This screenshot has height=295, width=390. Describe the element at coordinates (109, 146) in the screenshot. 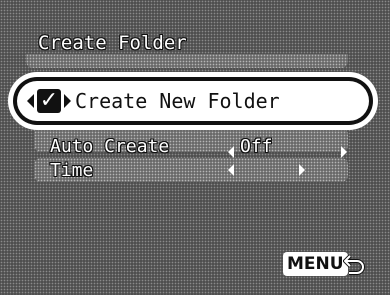

I see `menu-item-auto-create-label: Auto Create` at that location.